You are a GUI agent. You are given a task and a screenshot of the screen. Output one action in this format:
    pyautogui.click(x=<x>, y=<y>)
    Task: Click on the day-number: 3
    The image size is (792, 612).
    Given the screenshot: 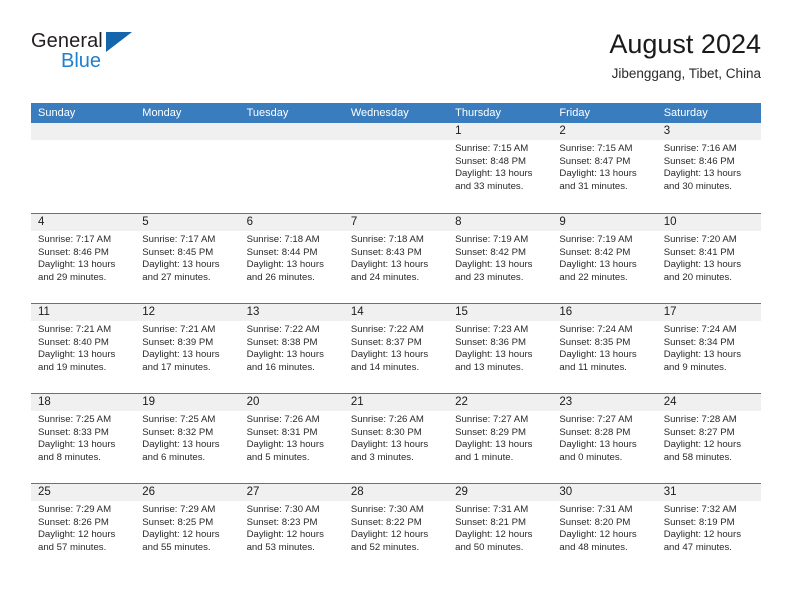 What is the action you would take?
    pyautogui.click(x=708, y=131)
    